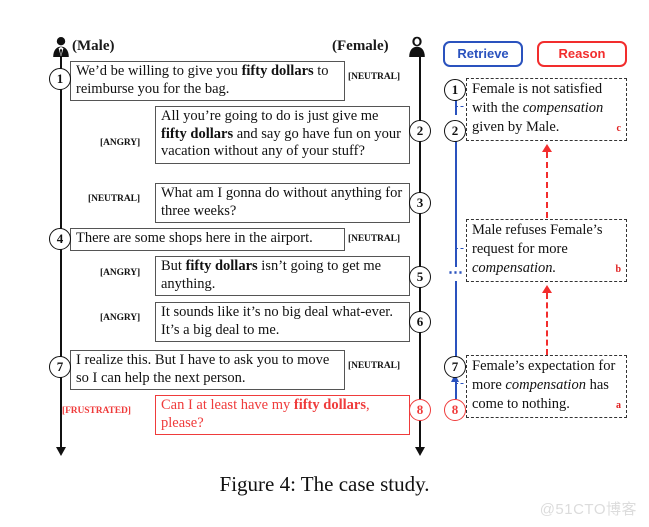 The image size is (649, 527). What do you see at coordinates (420, 131) in the screenshot?
I see `turn-circle-2: 2` at bounding box center [420, 131].